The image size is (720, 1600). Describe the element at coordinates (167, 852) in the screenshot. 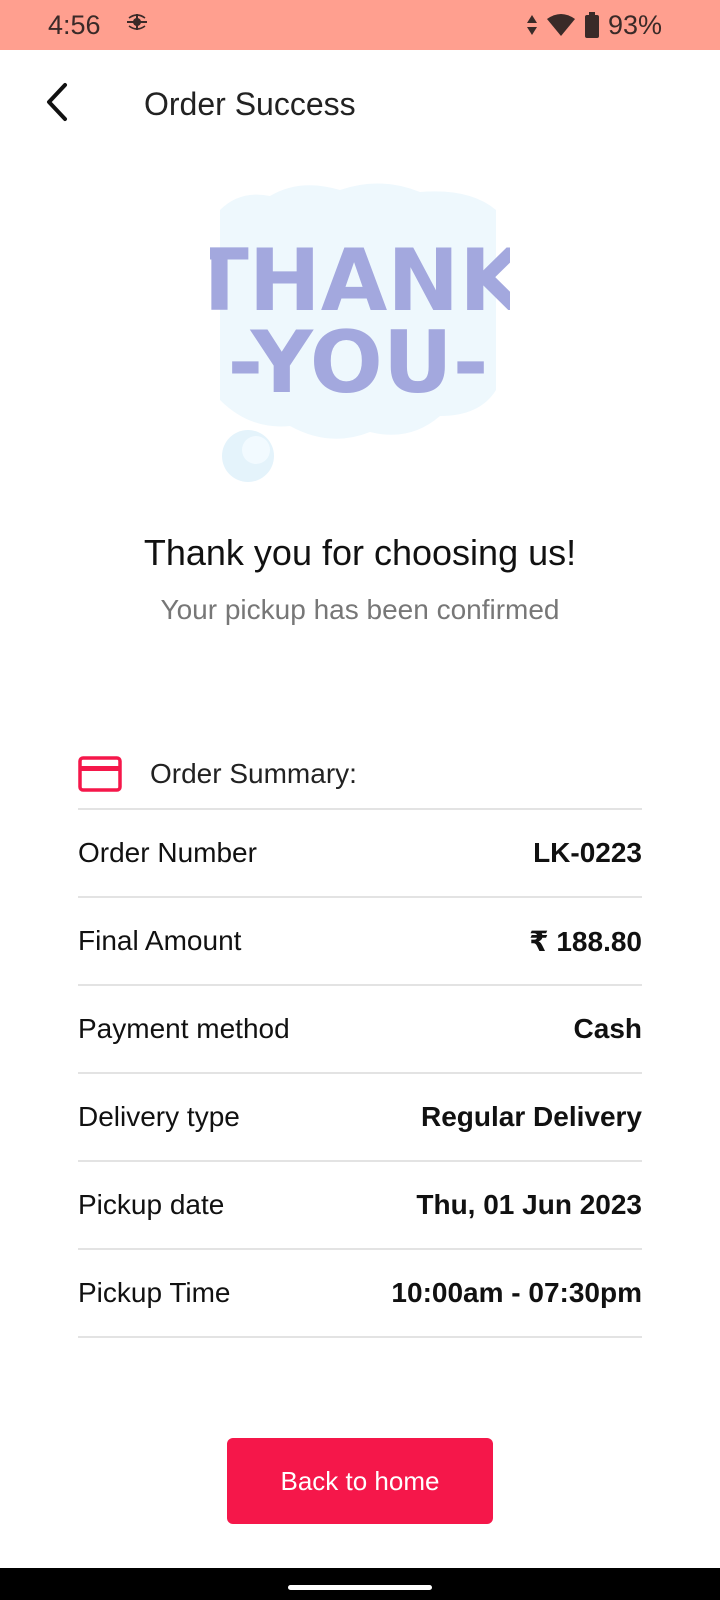

I see `order-number-label: Order Number` at that location.